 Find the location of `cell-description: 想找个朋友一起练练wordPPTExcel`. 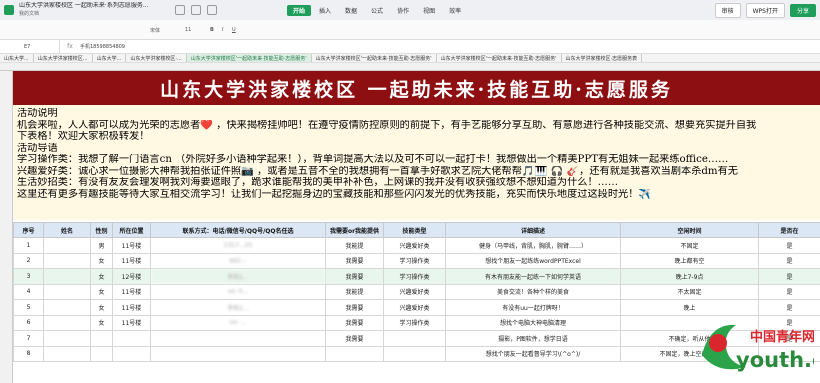

cell-description: 想找个朋友一起练练wordPPTExcel is located at coordinates (533, 260).